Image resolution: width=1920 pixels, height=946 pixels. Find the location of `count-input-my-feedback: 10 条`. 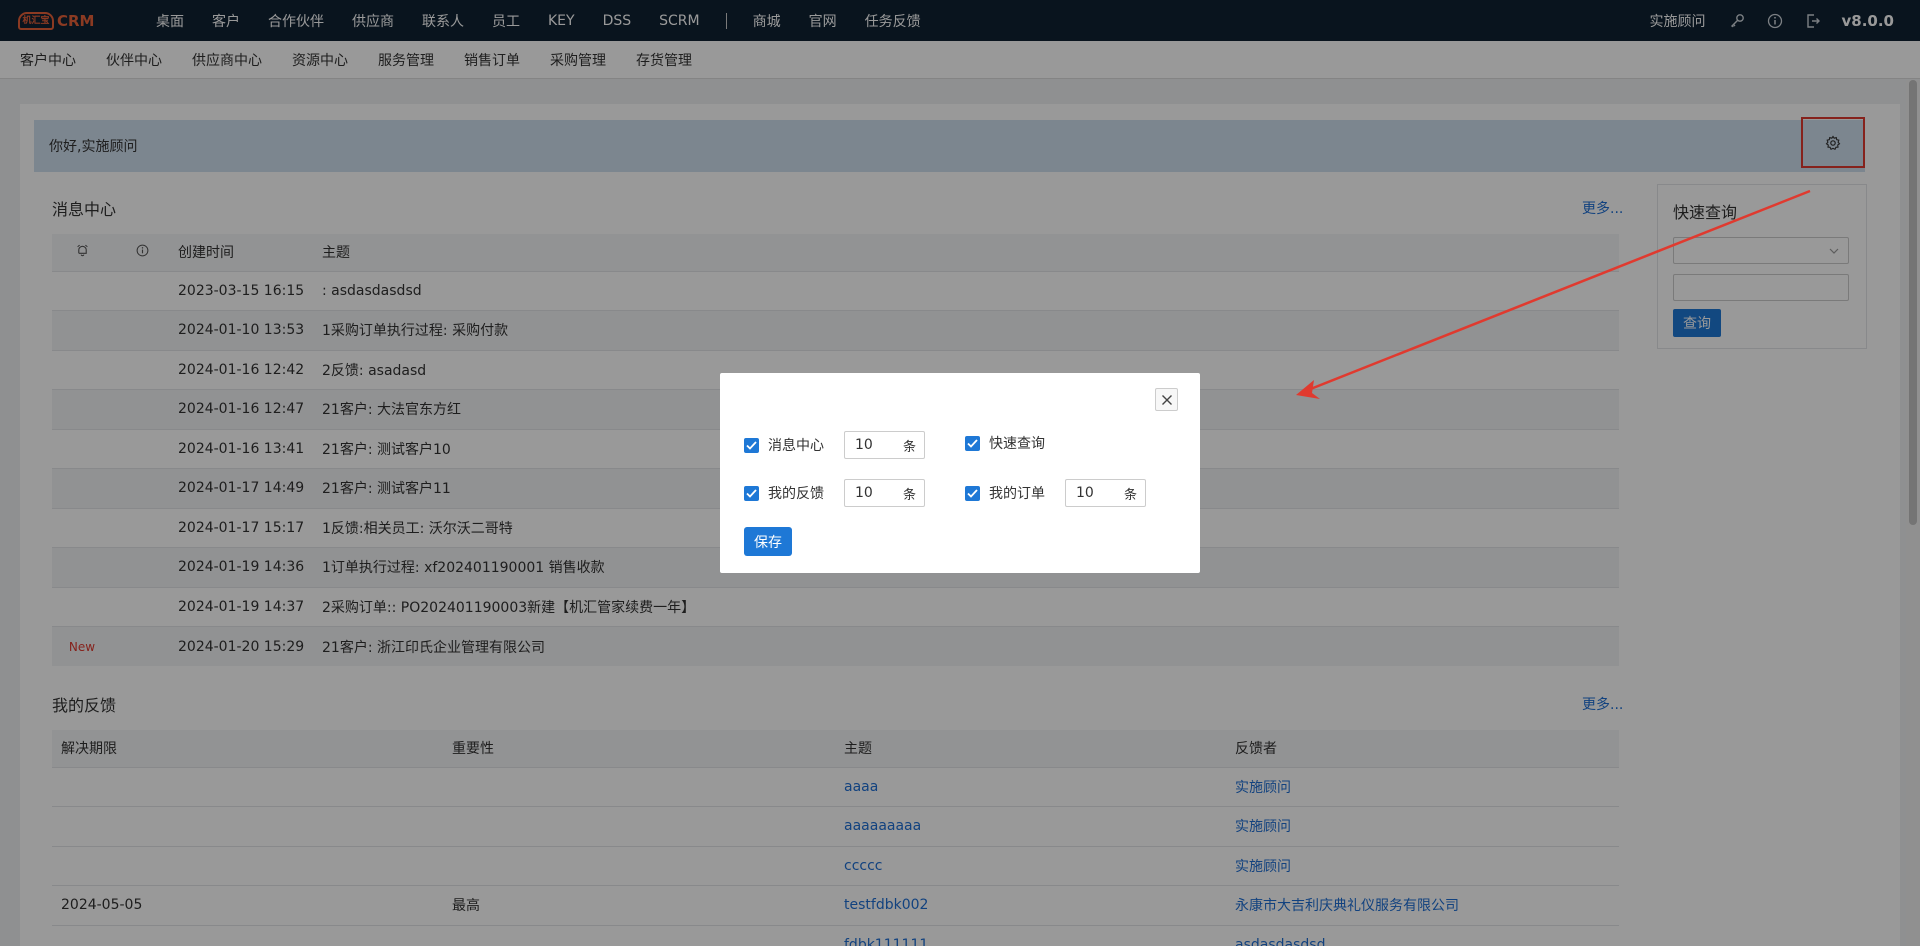

count-input-my-feedback: 10 条 is located at coordinates (884, 493).